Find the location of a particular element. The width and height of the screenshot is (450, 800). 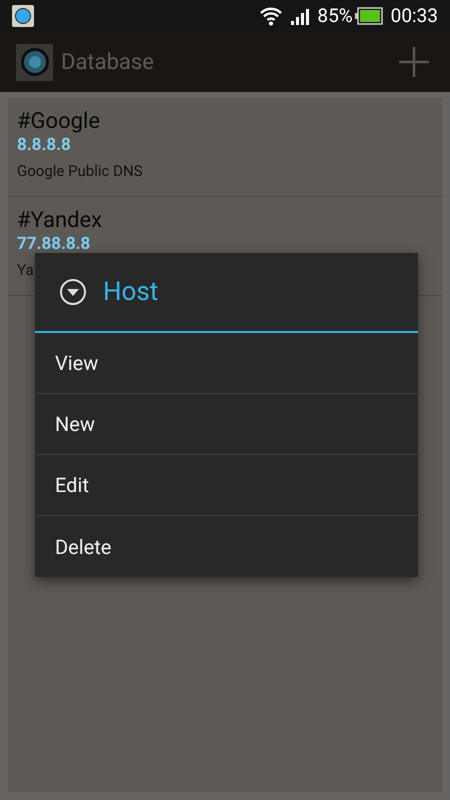

plus-icon is located at coordinates (414, 62).